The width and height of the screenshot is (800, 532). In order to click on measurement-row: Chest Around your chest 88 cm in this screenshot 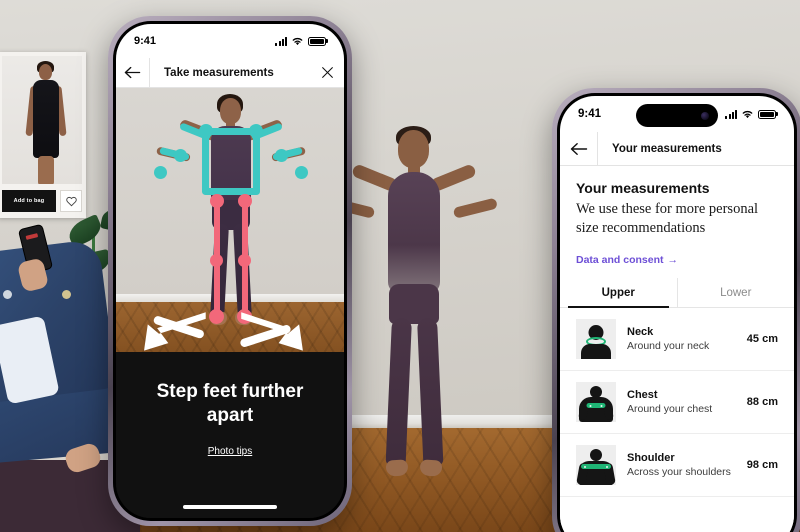, I will do `click(677, 403)`.